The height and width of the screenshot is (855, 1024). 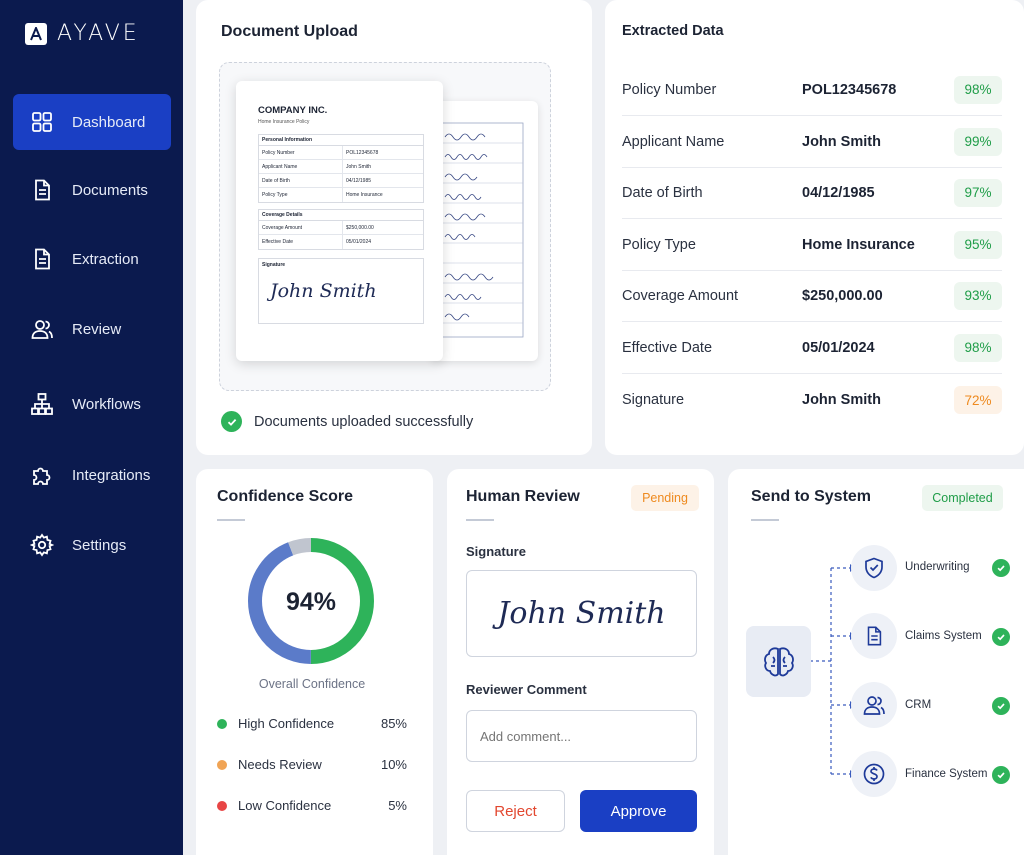 I want to click on sidebar-item-extraction: Extraction, so click(x=92, y=259).